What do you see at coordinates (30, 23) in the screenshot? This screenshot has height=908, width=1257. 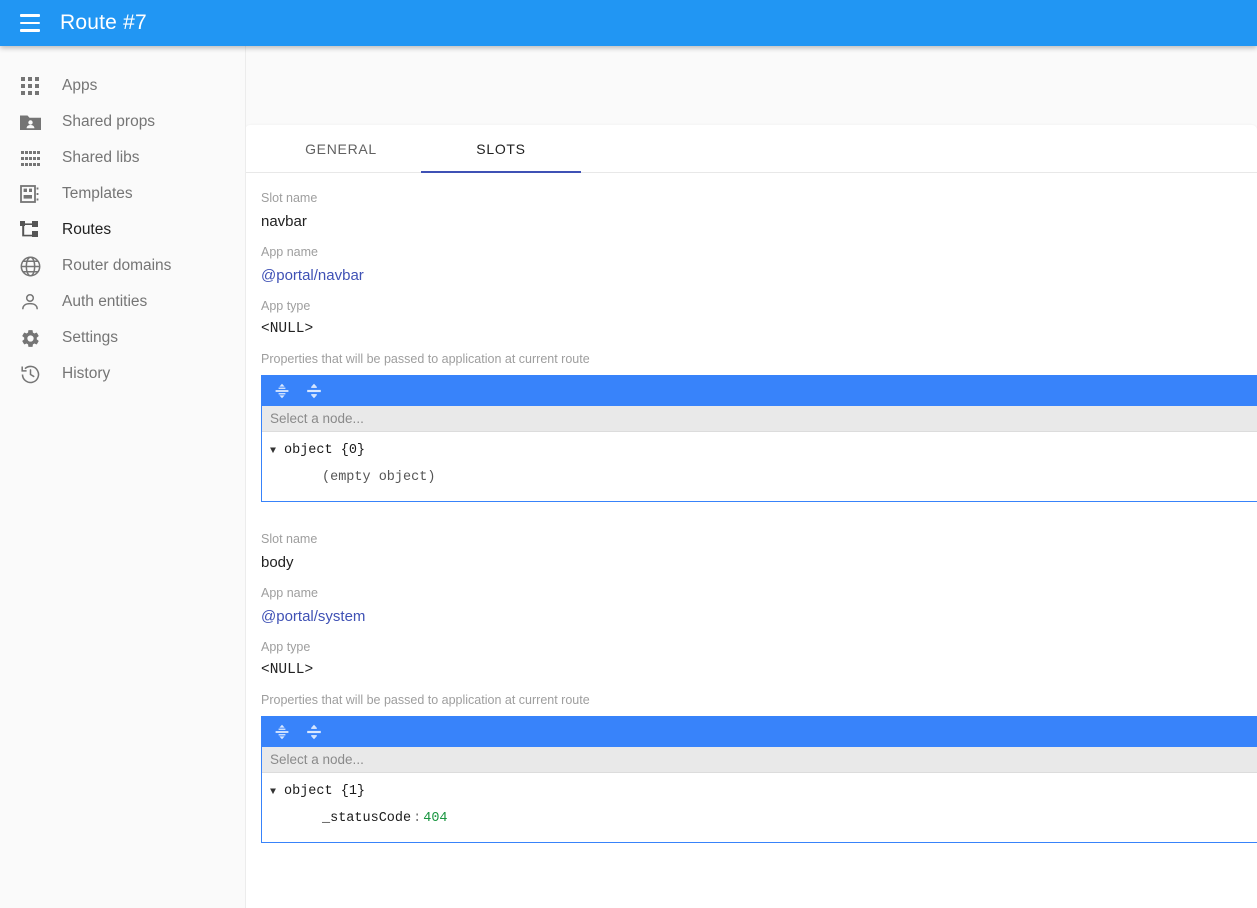 I see `hamburger-menu-icon` at bounding box center [30, 23].